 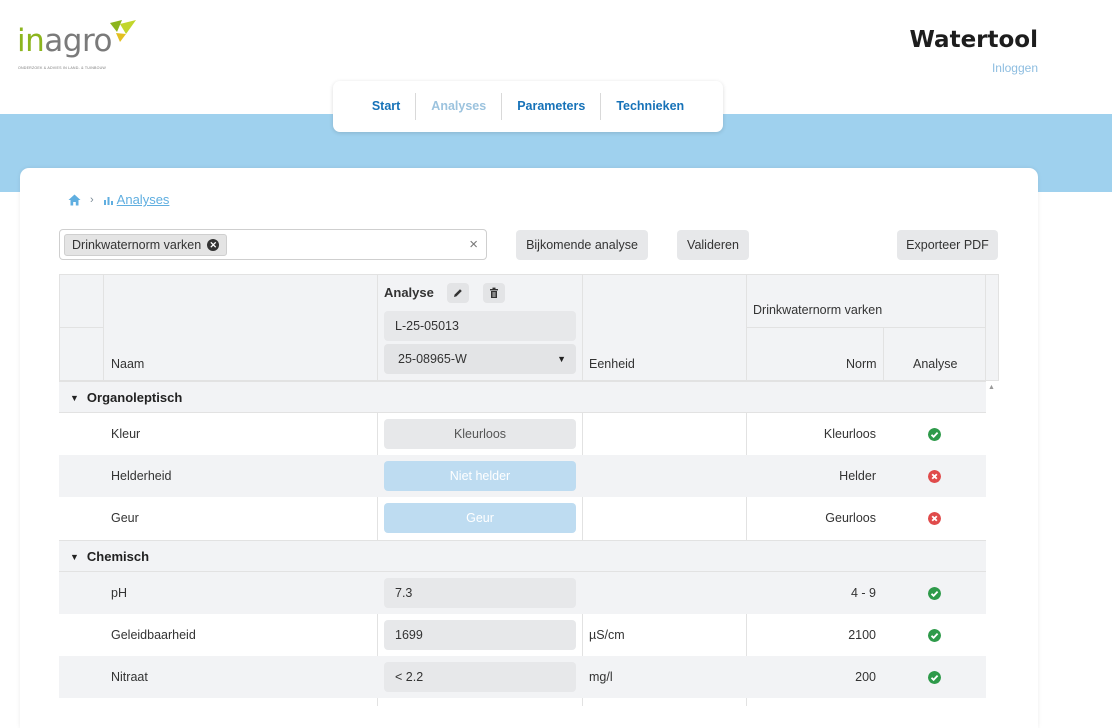 What do you see at coordinates (857, 476) in the screenshot?
I see `norm-cell: Helder` at bounding box center [857, 476].